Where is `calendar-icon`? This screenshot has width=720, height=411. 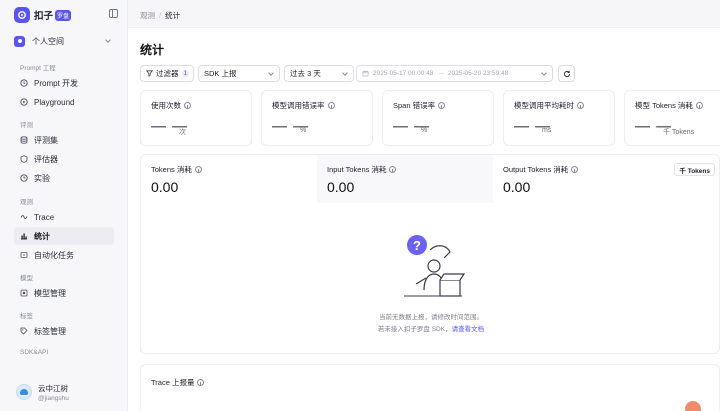 calendar-icon is located at coordinates (365, 73).